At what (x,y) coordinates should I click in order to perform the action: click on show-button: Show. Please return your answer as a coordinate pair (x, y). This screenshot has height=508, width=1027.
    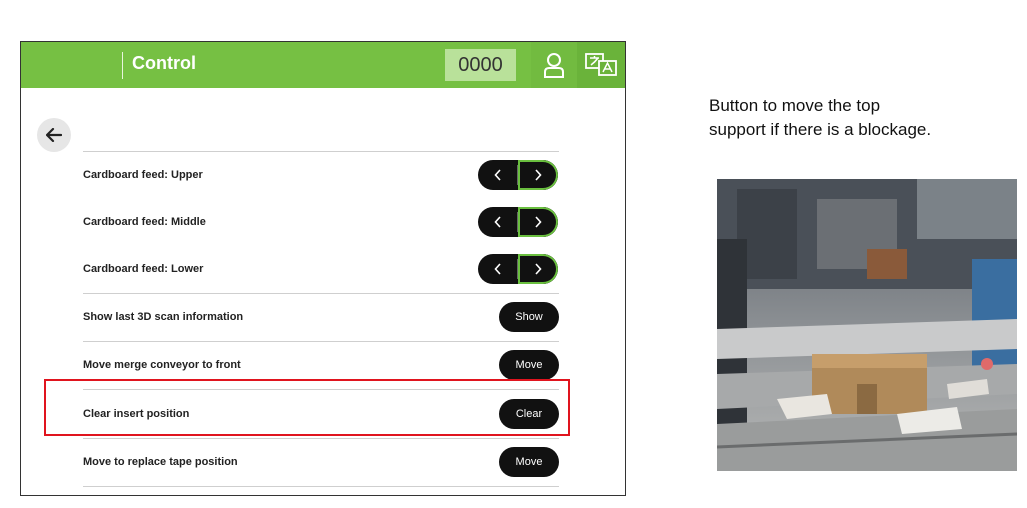
    Looking at the image, I should click on (529, 317).